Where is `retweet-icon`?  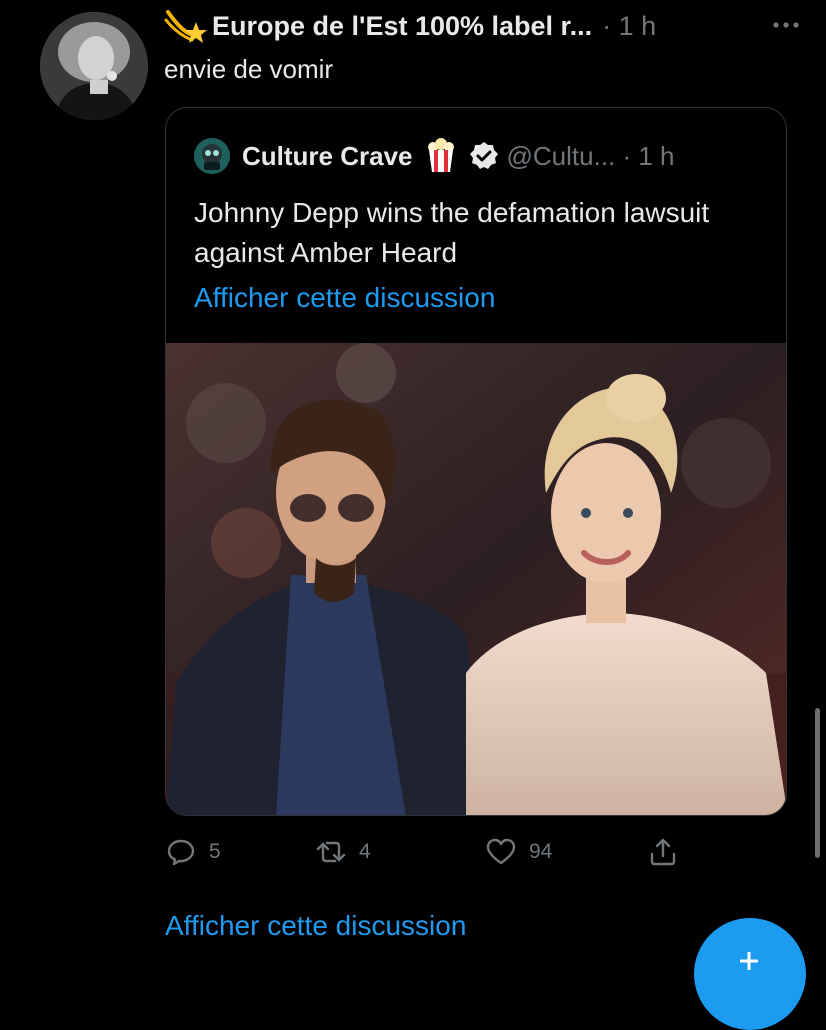
retweet-icon is located at coordinates (331, 852).